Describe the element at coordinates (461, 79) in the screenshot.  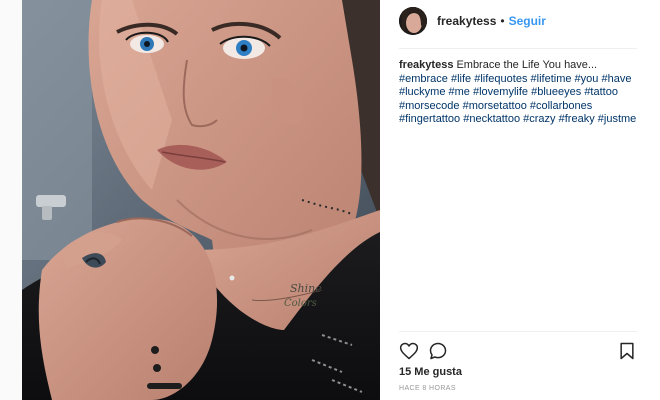
I see `hashtag-link: #life` at that location.